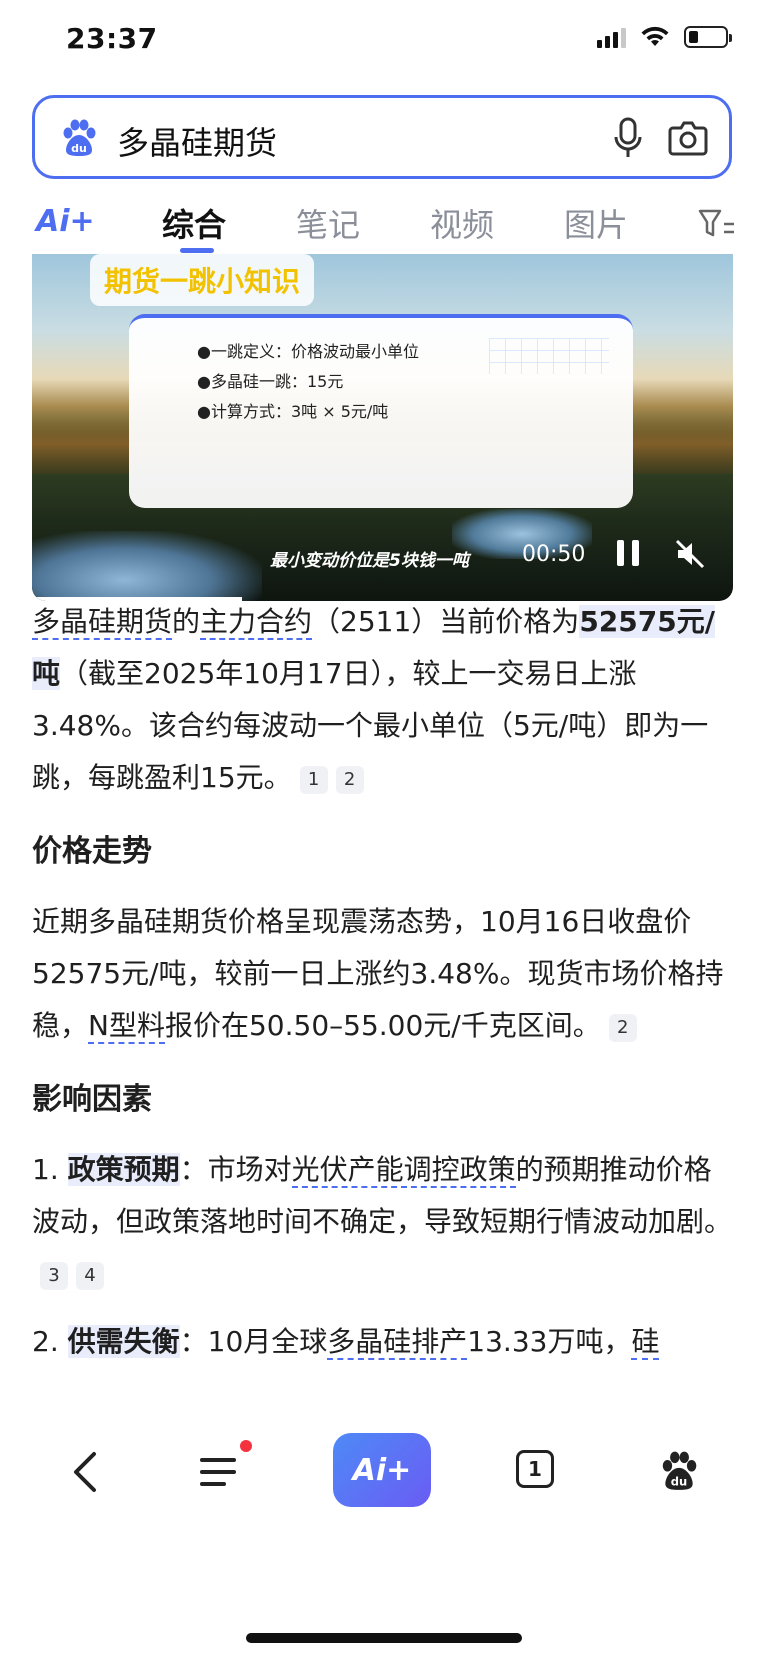 Image resolution: width=768 pixels, height=1663 pixels. I want to click on citation-badge: 4, so click(90, 1276).